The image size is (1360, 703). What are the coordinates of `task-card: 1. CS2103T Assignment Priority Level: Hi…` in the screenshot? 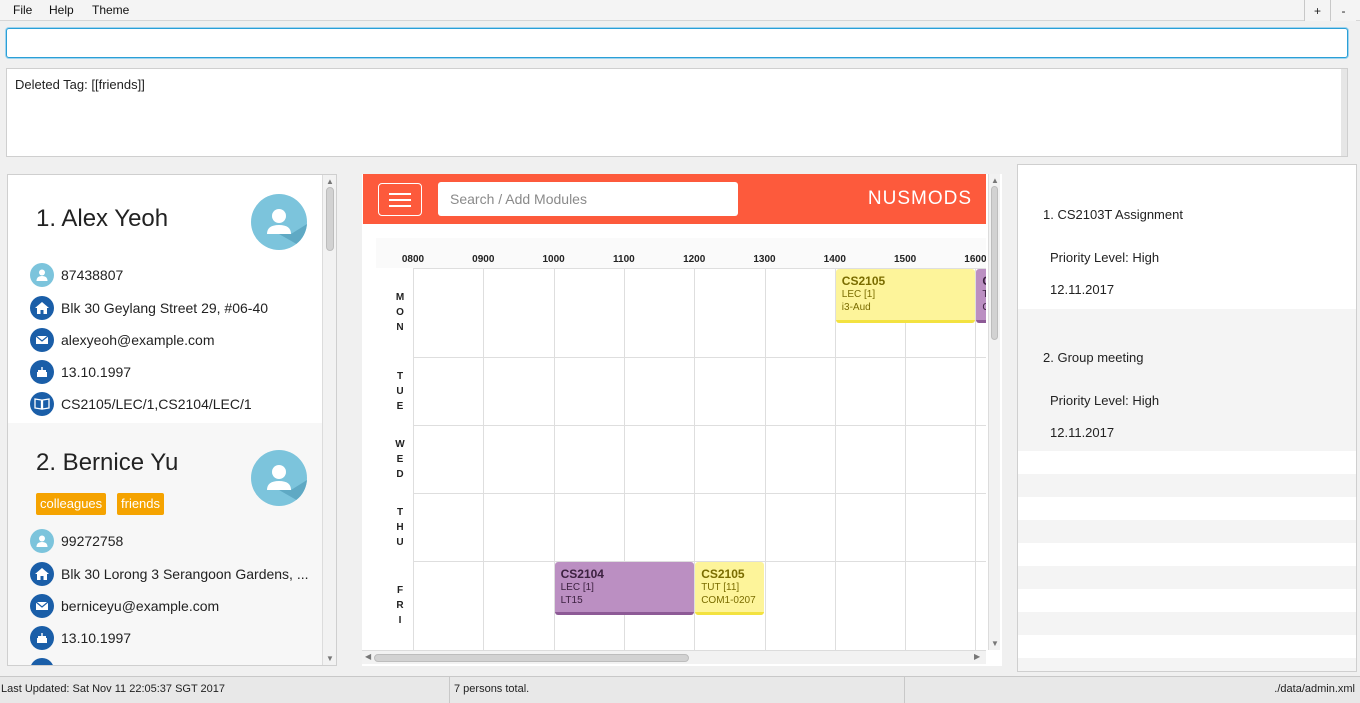 It's located at (1187, 237).